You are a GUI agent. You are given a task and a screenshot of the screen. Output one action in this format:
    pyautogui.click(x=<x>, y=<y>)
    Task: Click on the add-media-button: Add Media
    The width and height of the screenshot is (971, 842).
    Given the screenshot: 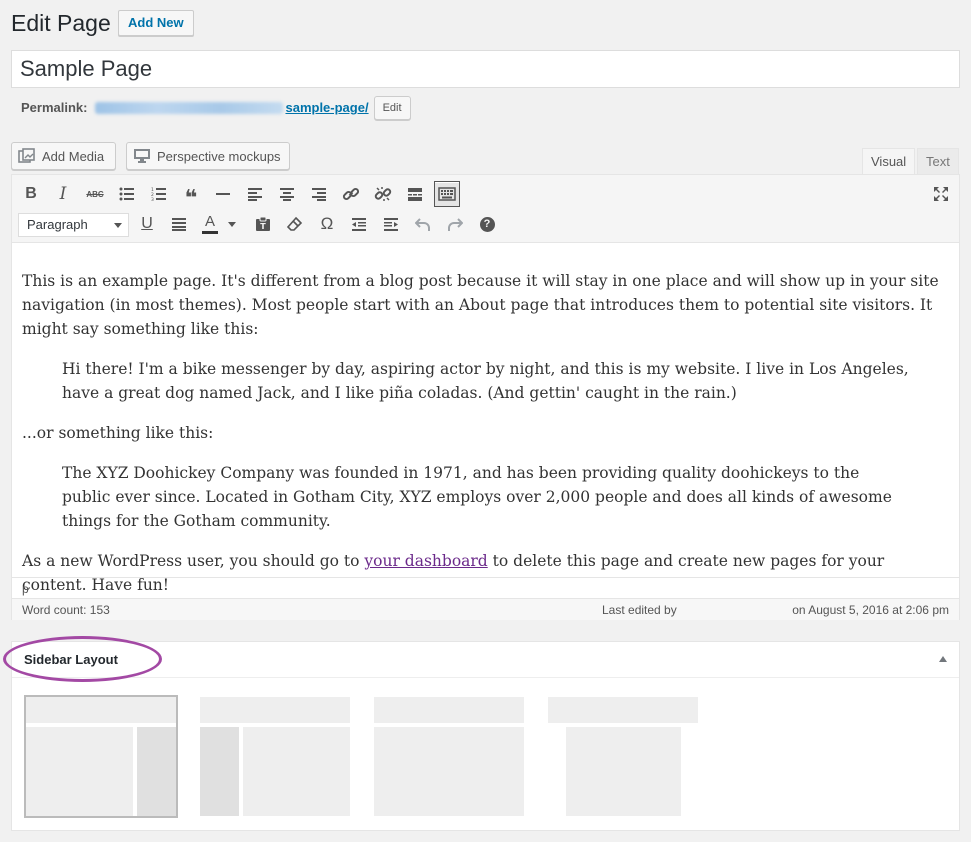 What is the action you would take?
    pyautogui.click(x=63, y=156)
    